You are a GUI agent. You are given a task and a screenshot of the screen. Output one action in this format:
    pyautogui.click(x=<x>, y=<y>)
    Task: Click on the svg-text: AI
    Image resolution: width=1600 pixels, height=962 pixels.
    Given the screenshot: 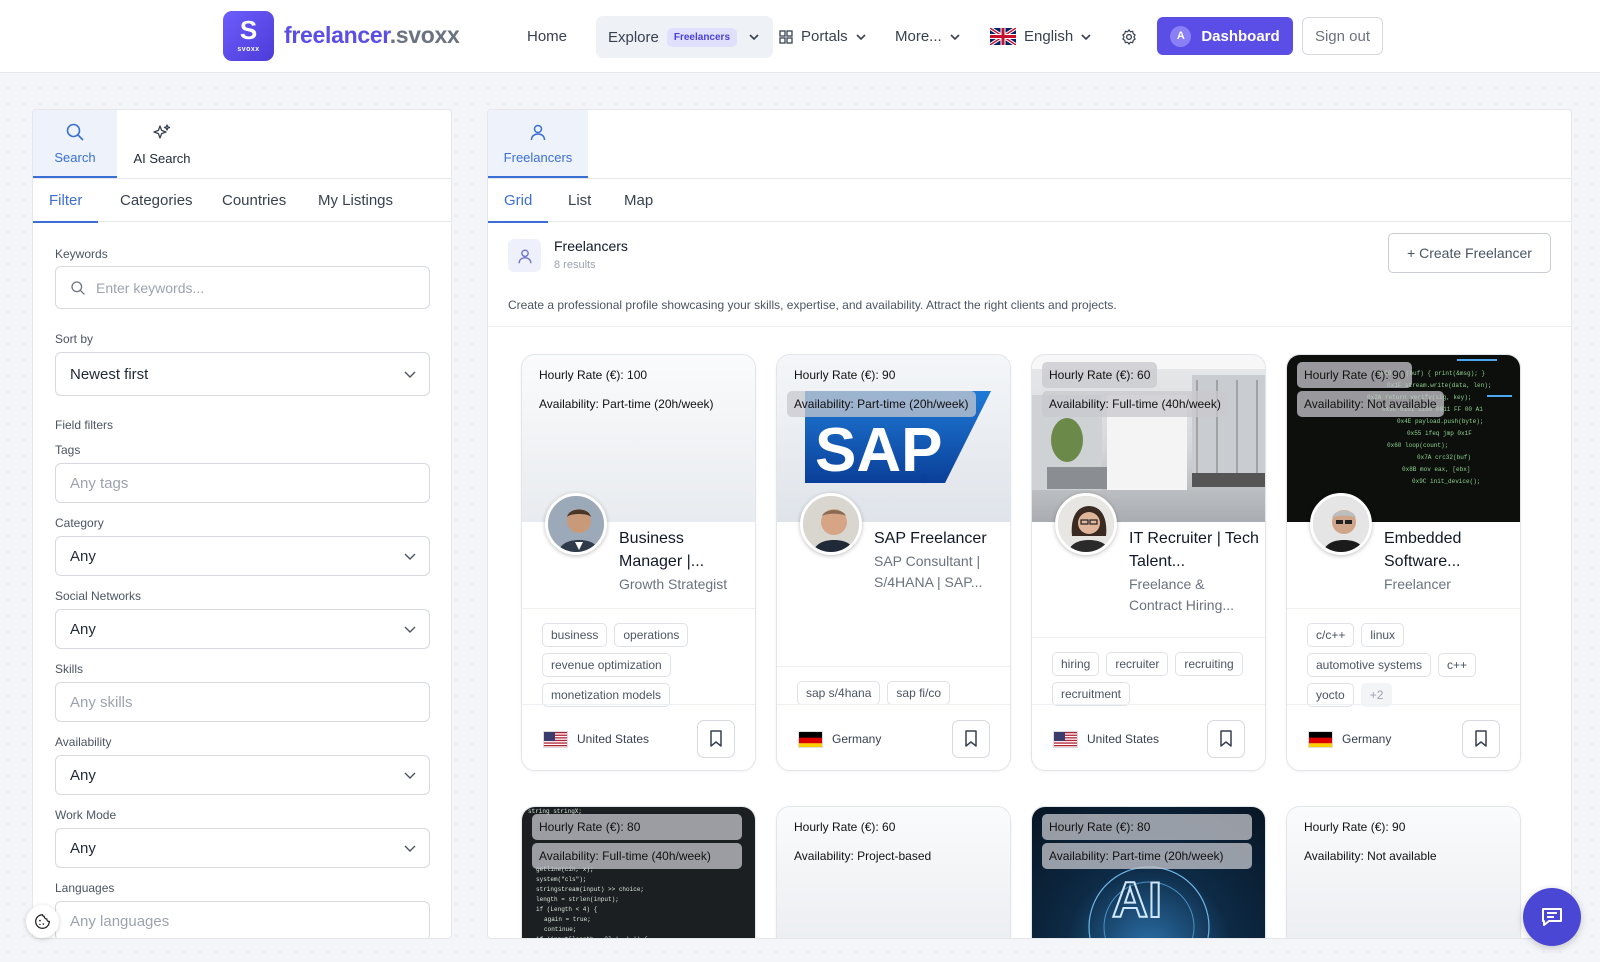 What is the action you would take?
    pyautogui.click(x=1137, y=900)
    